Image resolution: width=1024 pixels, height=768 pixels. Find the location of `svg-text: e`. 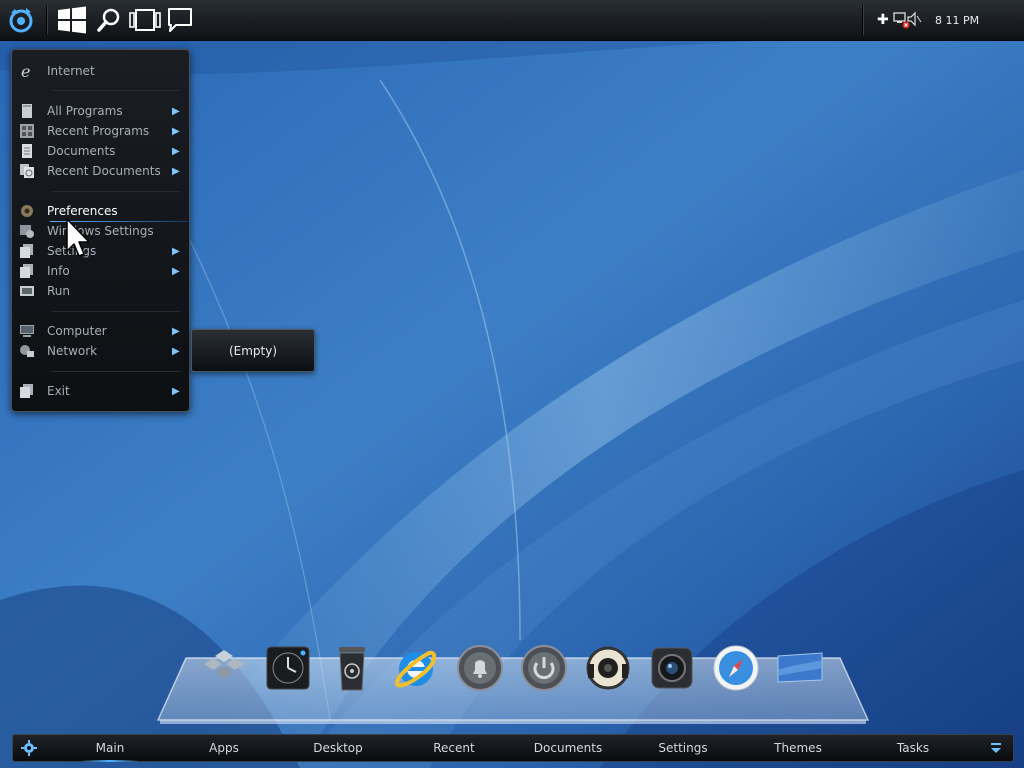

svg-text: e is located at coordinates (25, 71).